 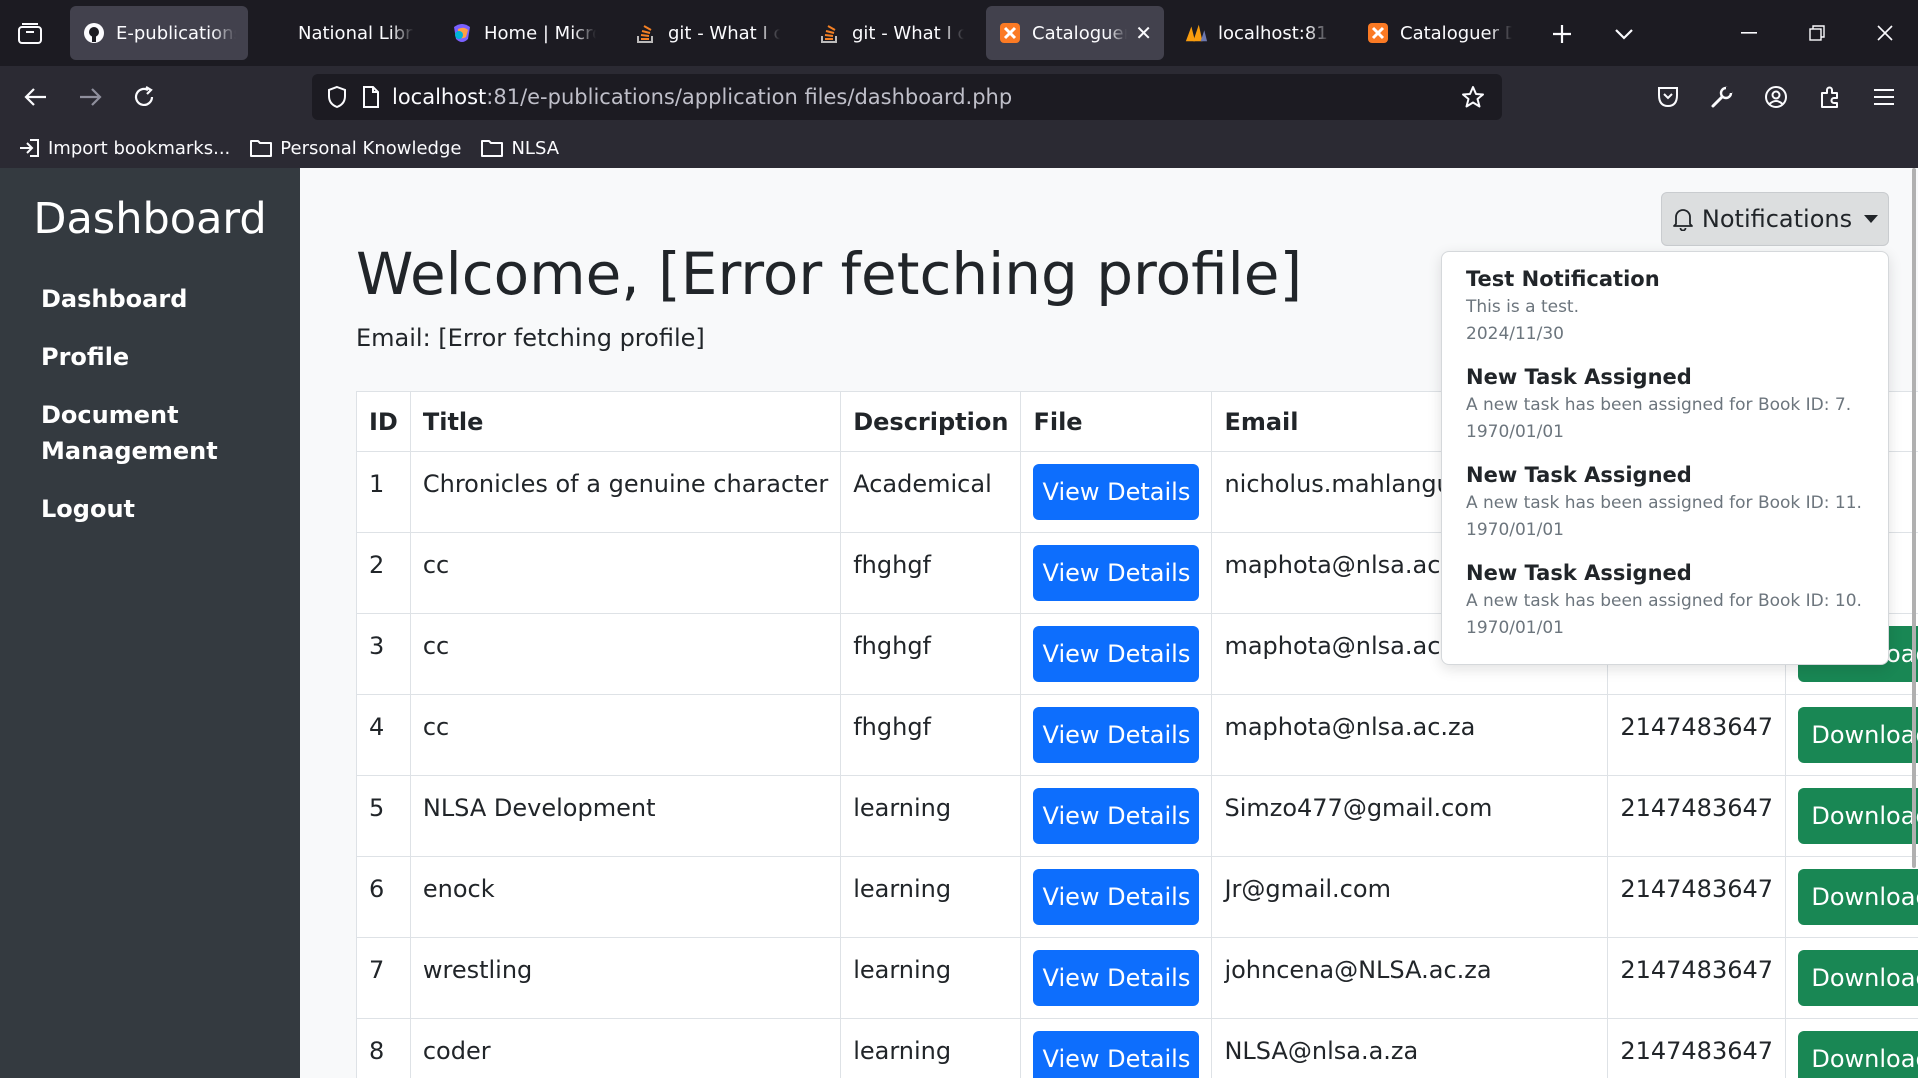 I want to click on scrollbar-thumb, so click(x=1914, y=518).